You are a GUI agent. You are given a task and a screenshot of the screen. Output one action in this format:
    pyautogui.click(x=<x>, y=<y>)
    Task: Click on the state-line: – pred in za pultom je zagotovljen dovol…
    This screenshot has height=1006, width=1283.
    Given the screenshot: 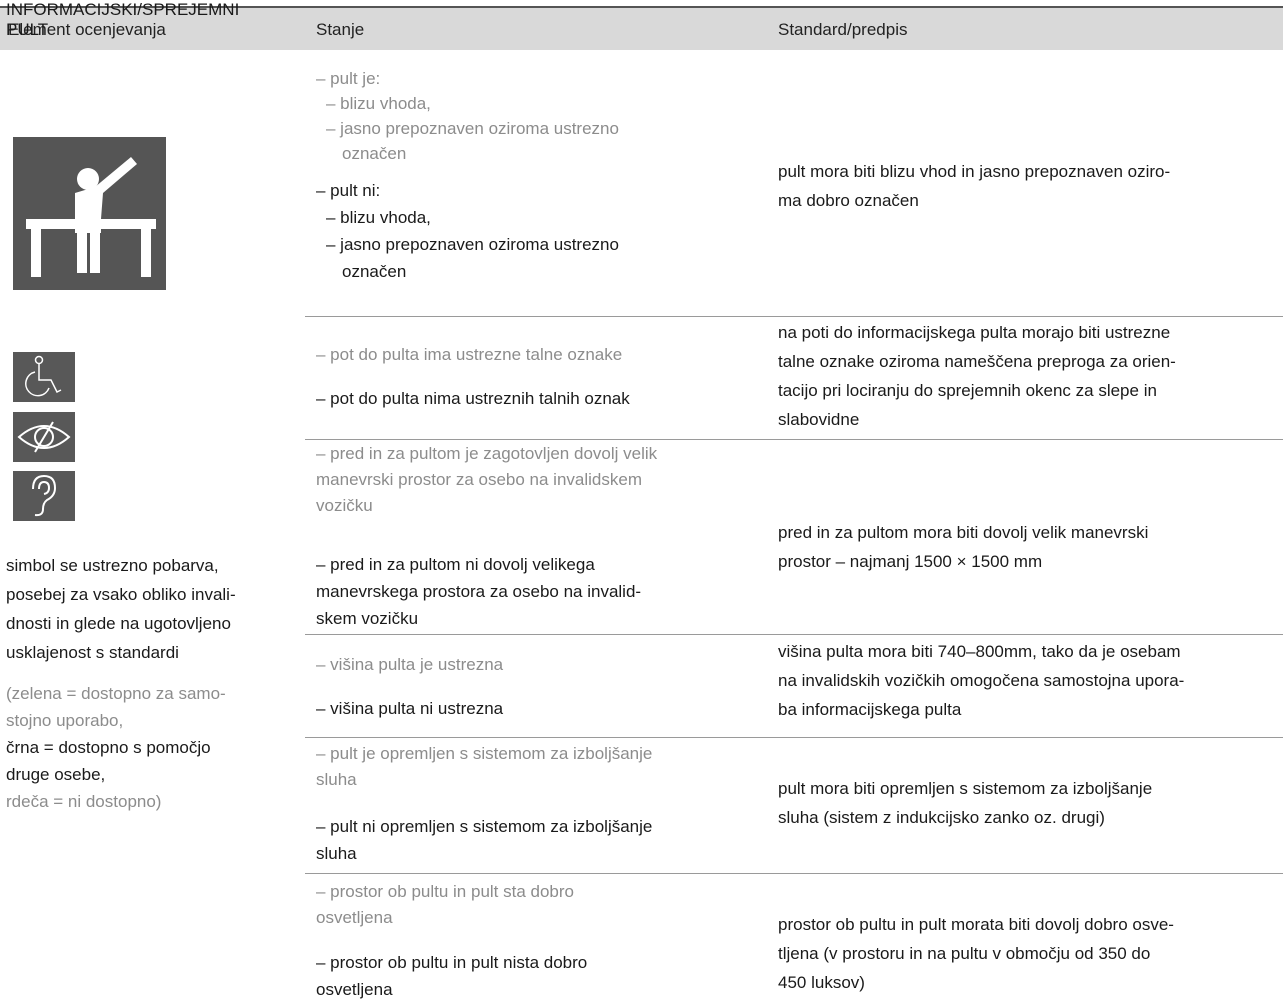 What is the action you would take?
    pyautogui.click(x=487, y=453)
    